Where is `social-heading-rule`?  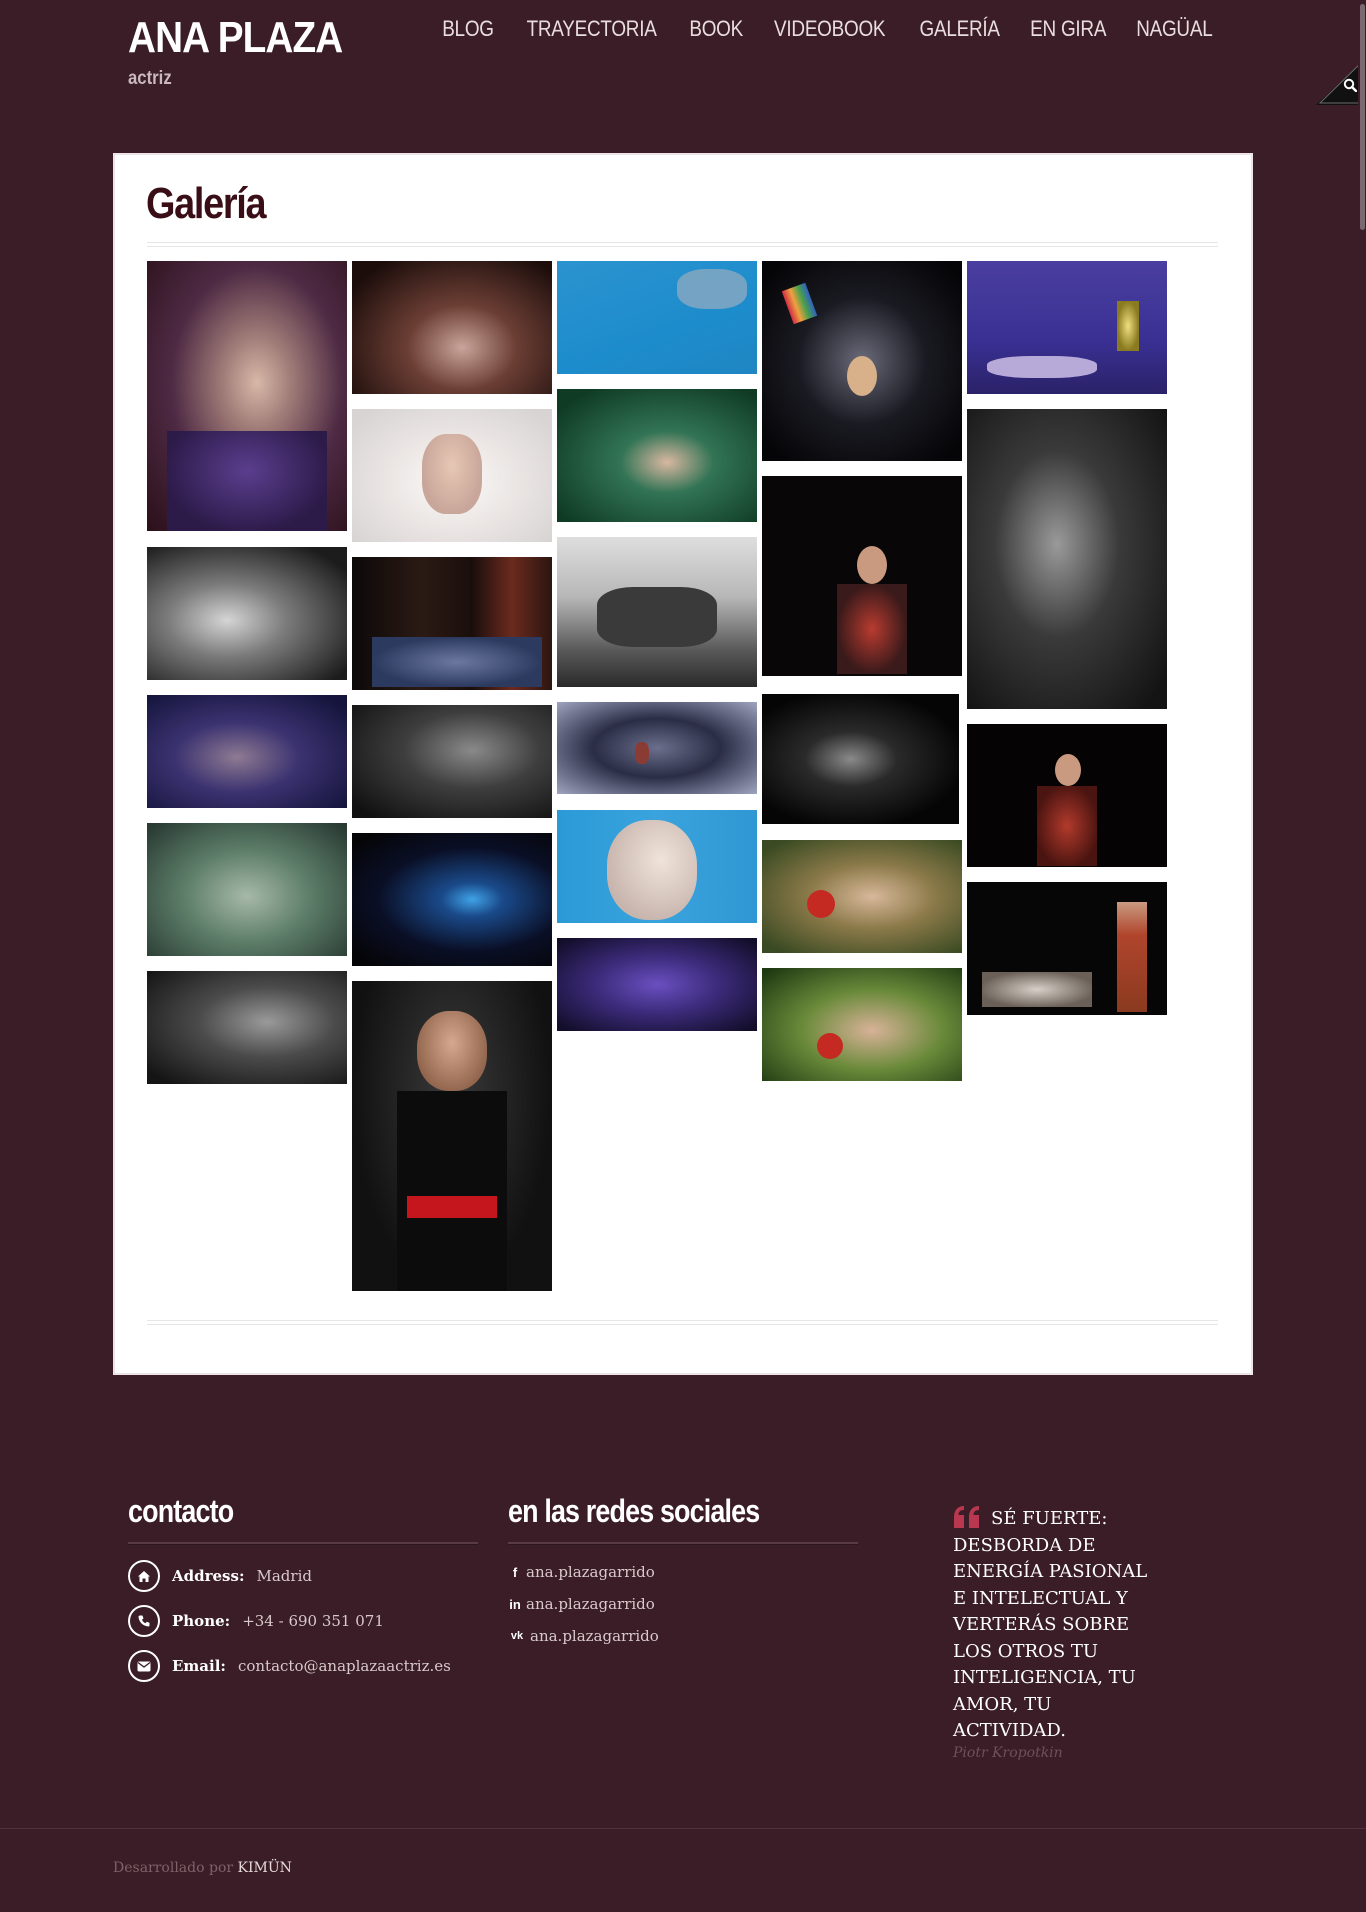
social-heading-rule is located at coordinates (683, 1543).